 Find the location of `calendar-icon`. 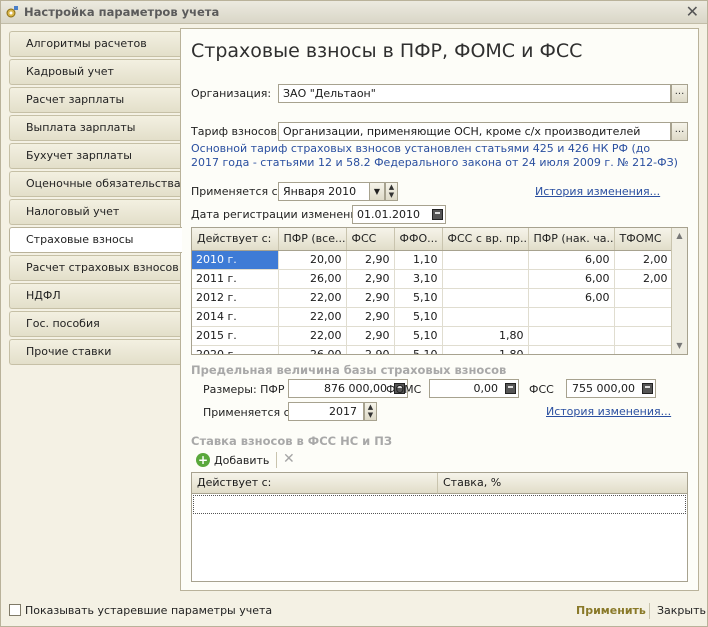

calendar-icon is located at coordinates (437, 214).